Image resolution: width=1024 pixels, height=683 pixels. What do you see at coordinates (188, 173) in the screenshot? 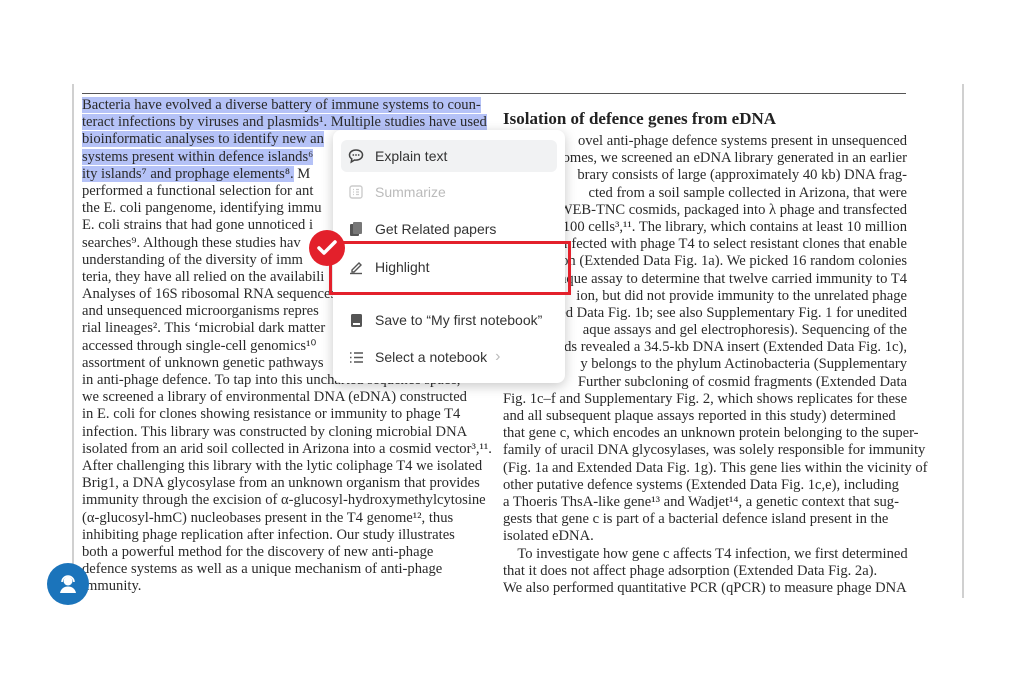
I see `selected-text: ity islands⁷ and prophage elements⁸.` at bounding box center [188, 173].